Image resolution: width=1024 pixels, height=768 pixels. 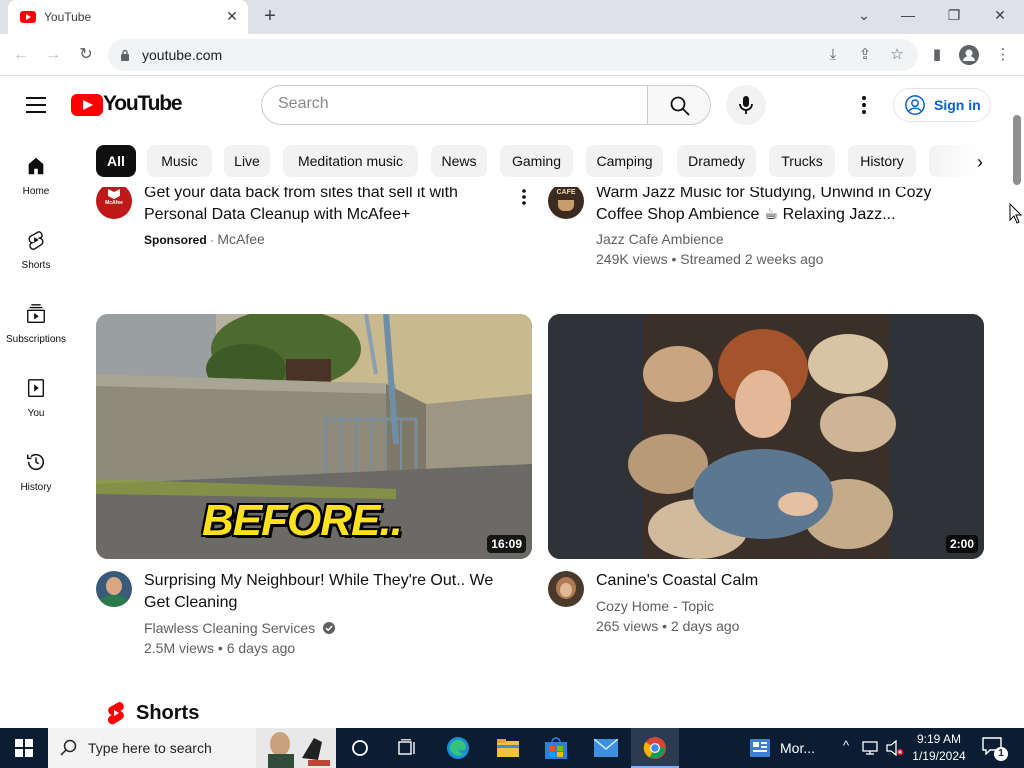 What do you see at coordinates (175, 240) in the screenshot?
I see `sponsored-label: Sponsored` at bounding box center [175, 240].